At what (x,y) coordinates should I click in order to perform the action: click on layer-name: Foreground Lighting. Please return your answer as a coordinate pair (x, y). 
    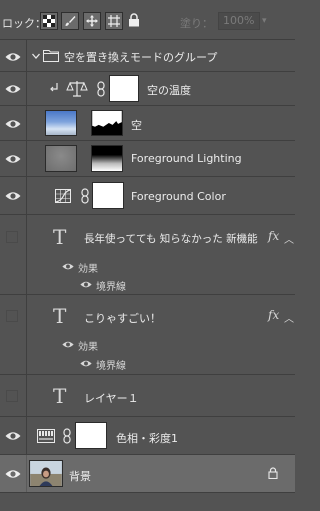
    Looking at the image, I should click on (186, 158).